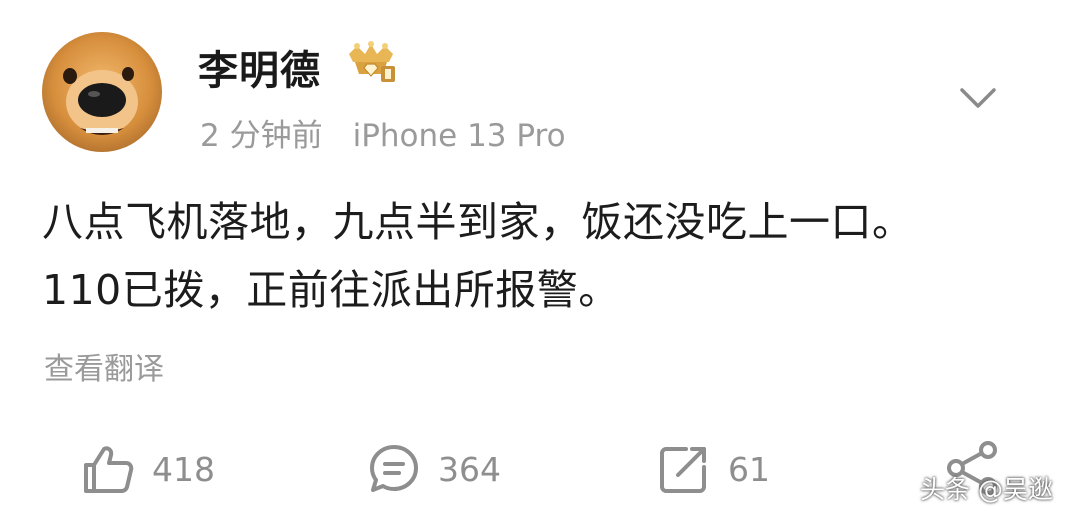 This screenshot has width=1080, height=514. I want to click on post-line: 110已拨，正前往派出所报警。, so click(331, 290).